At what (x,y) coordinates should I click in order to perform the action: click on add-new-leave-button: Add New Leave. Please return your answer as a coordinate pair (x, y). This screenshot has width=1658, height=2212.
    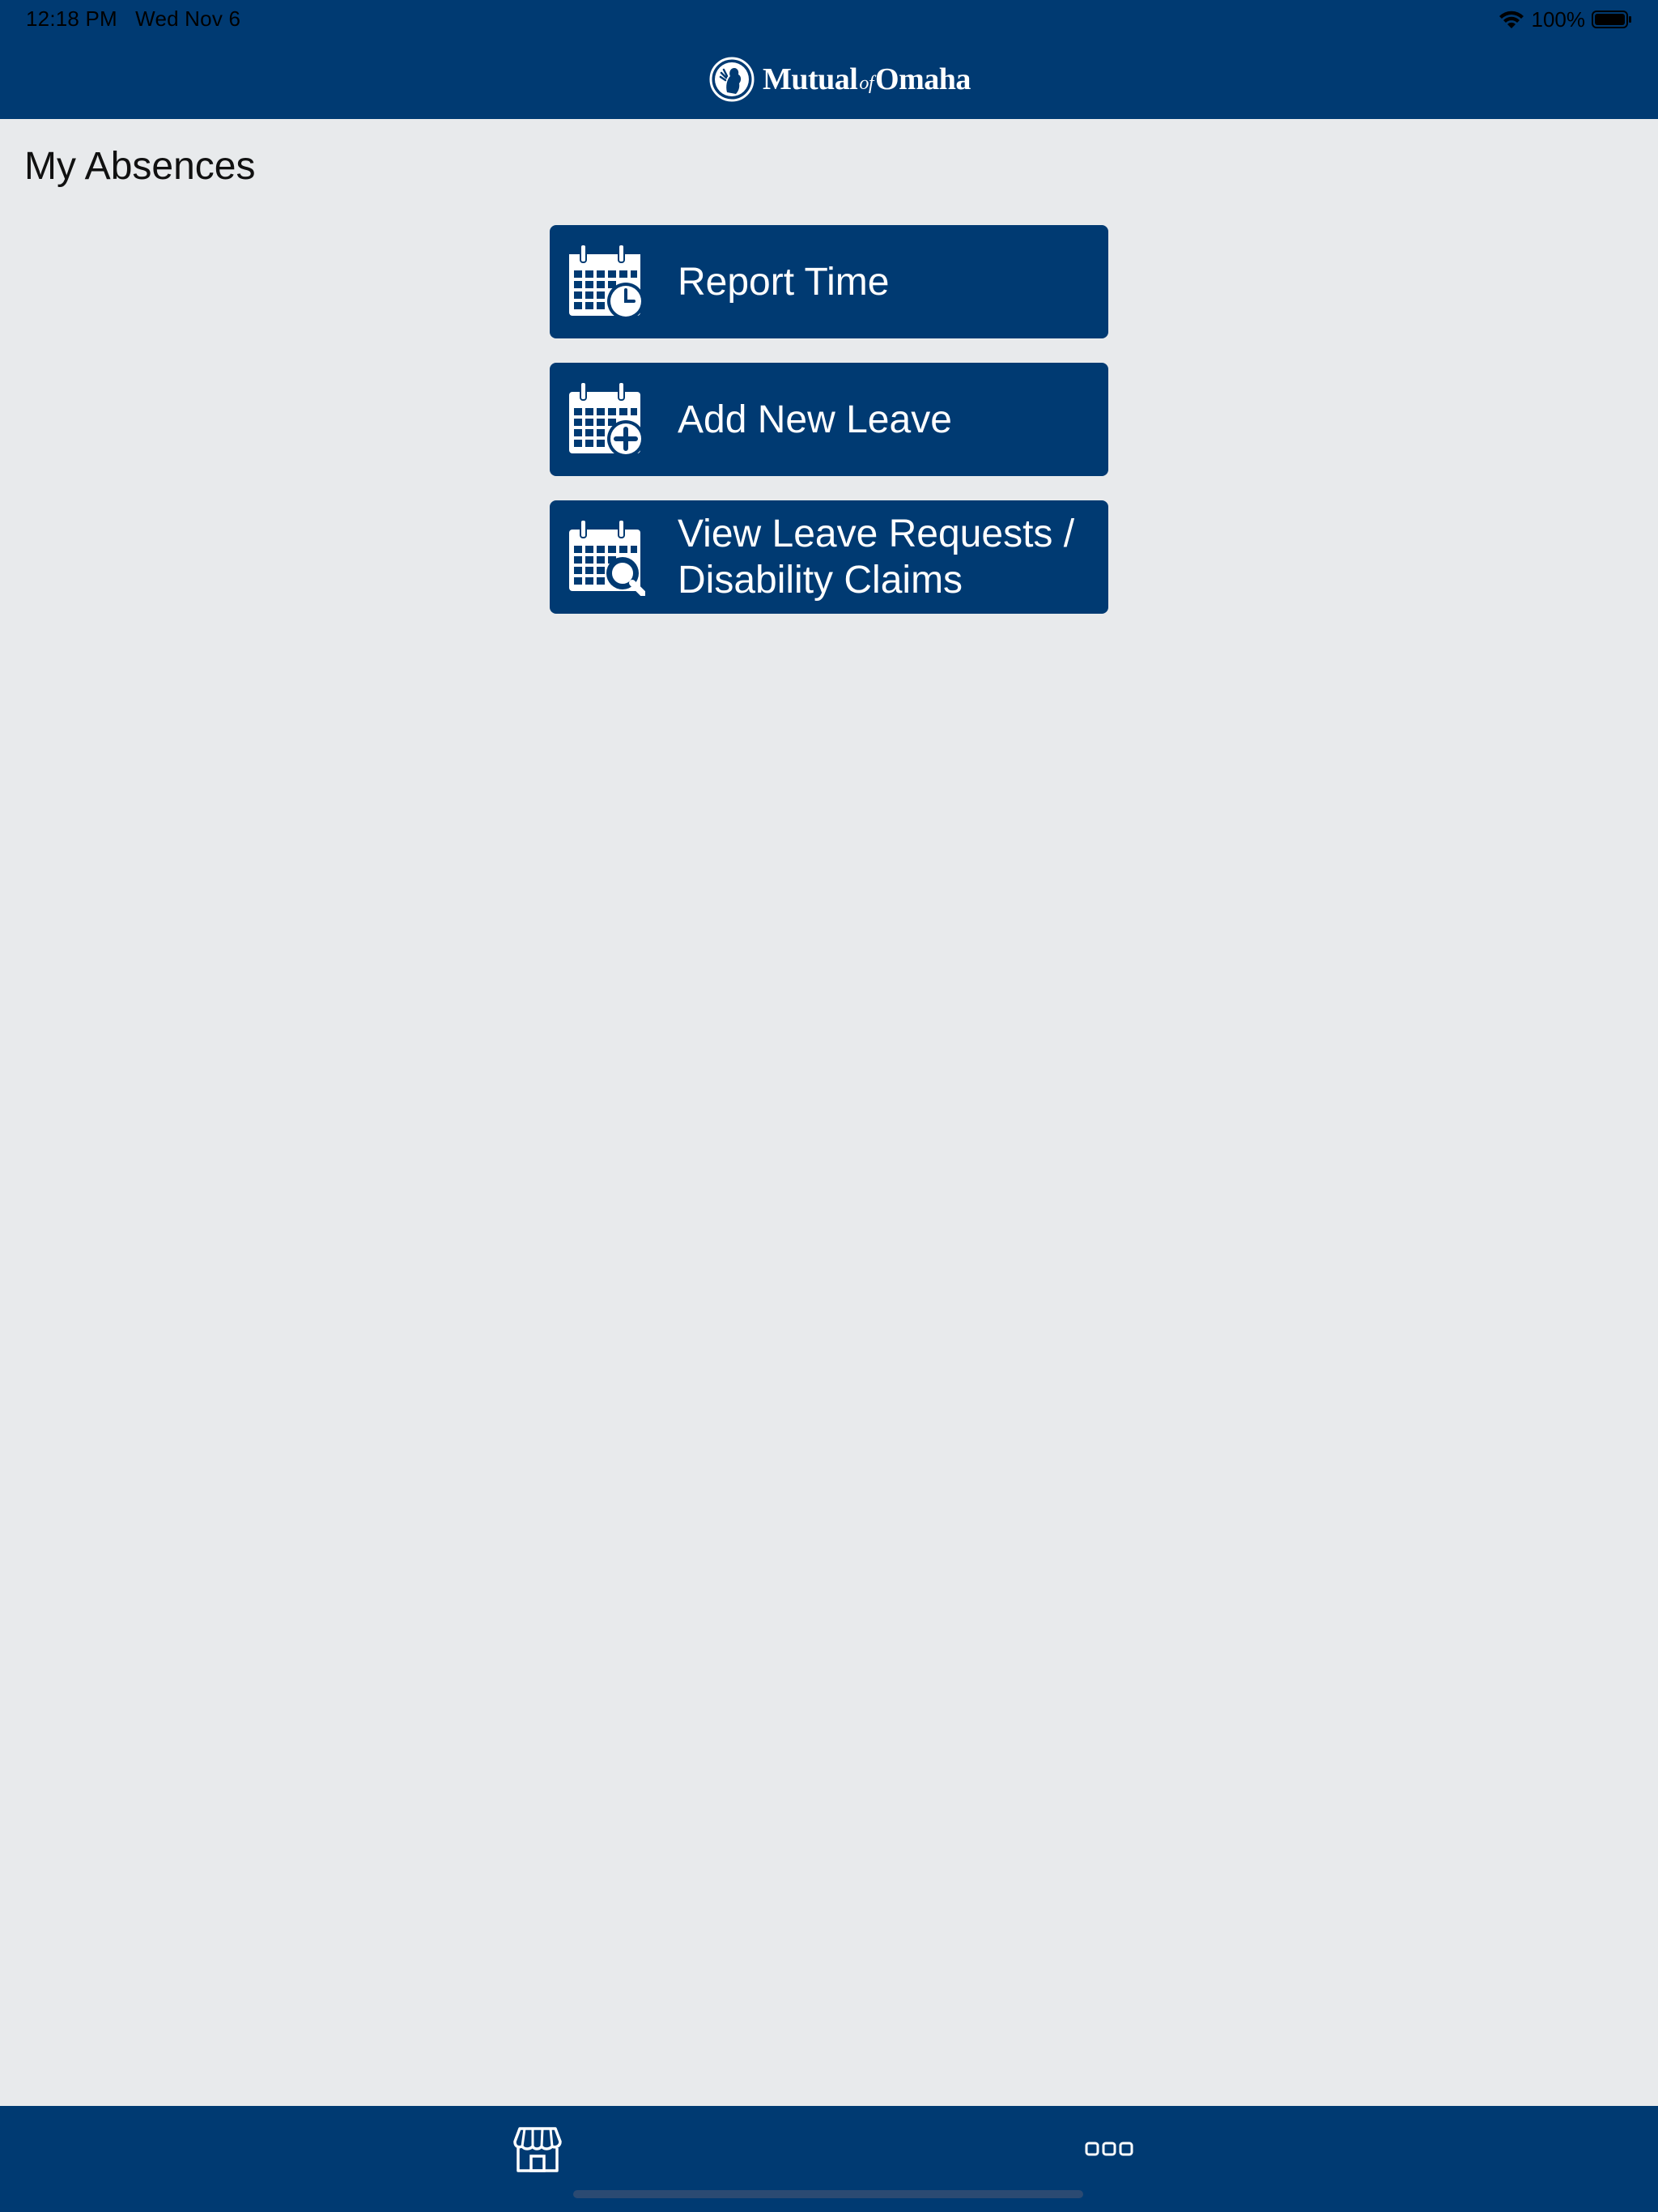
    Looking at the image, I should click on (829, 420).